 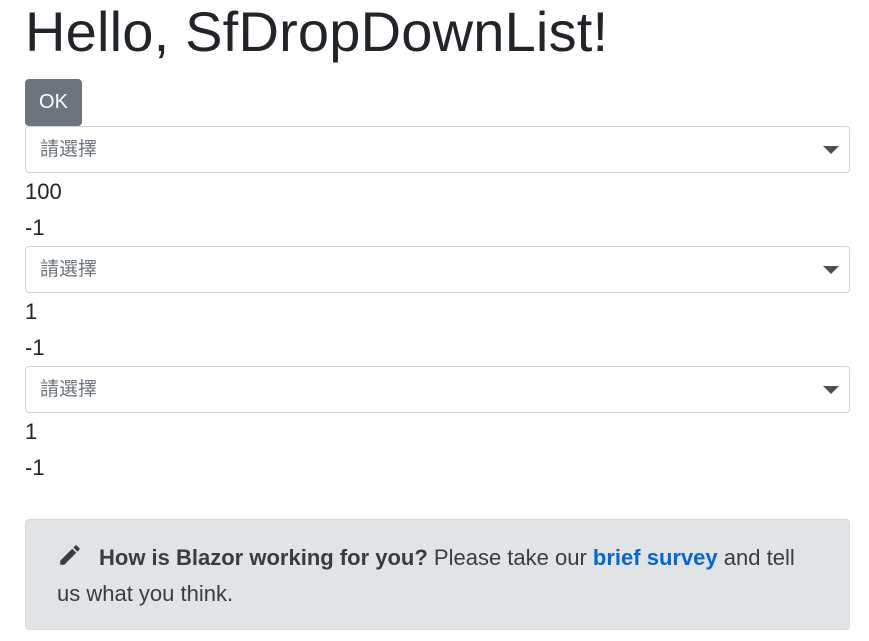 What do you see at coordinates (317, 31) in the screenshot?
I see `page-title: Hello, SfDropDownList!` at bounding box center [317, 31].